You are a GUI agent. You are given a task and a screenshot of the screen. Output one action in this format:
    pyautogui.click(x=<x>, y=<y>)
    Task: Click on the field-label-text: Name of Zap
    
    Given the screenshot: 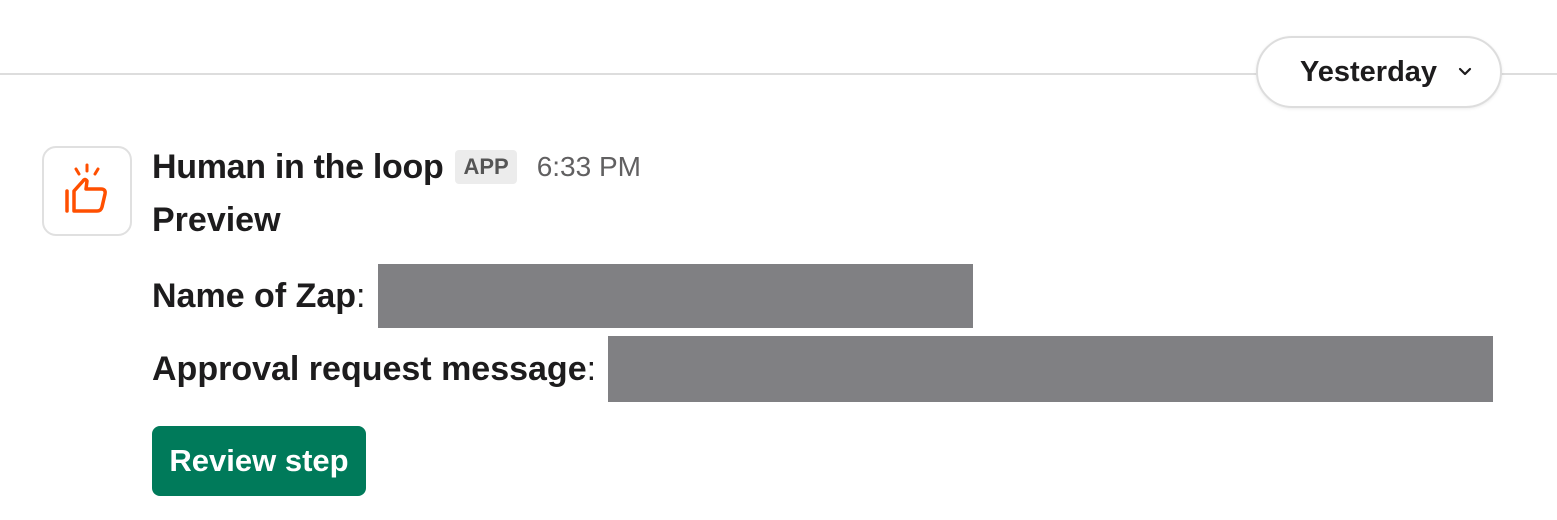 What is the action you would take?
    pyautogui.click(x=254, y=295)
    